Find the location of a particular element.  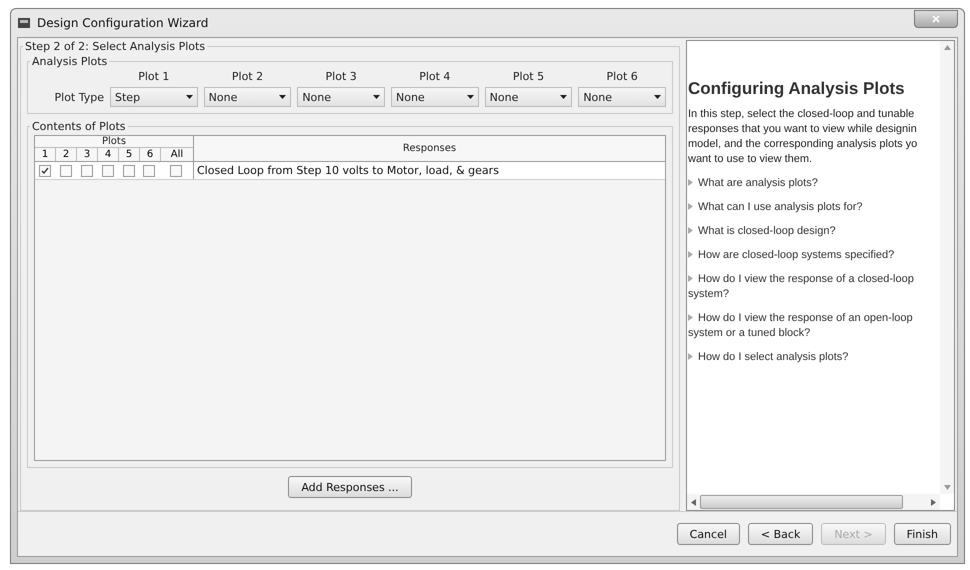

plot-type-dropdown: Step is located at coordinates (154, 97).